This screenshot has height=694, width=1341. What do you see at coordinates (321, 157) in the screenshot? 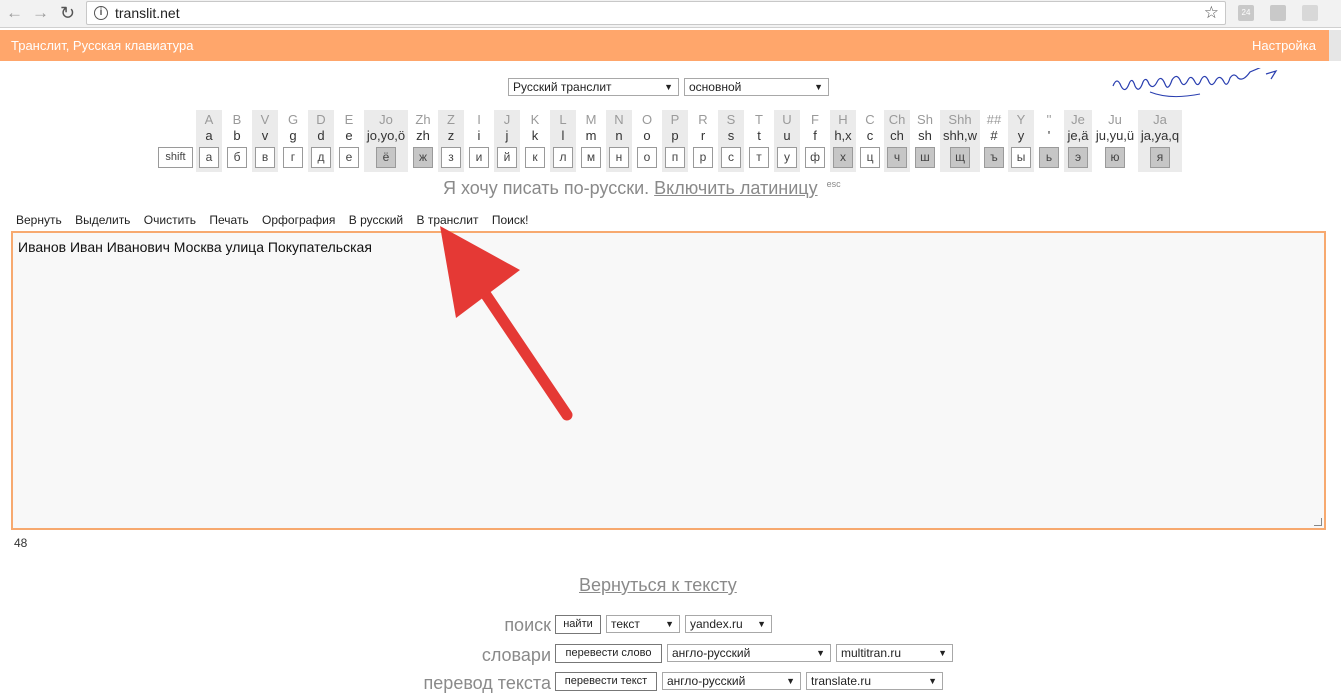
I see `cyrillic-key: д` at bounding box center [321, 157].